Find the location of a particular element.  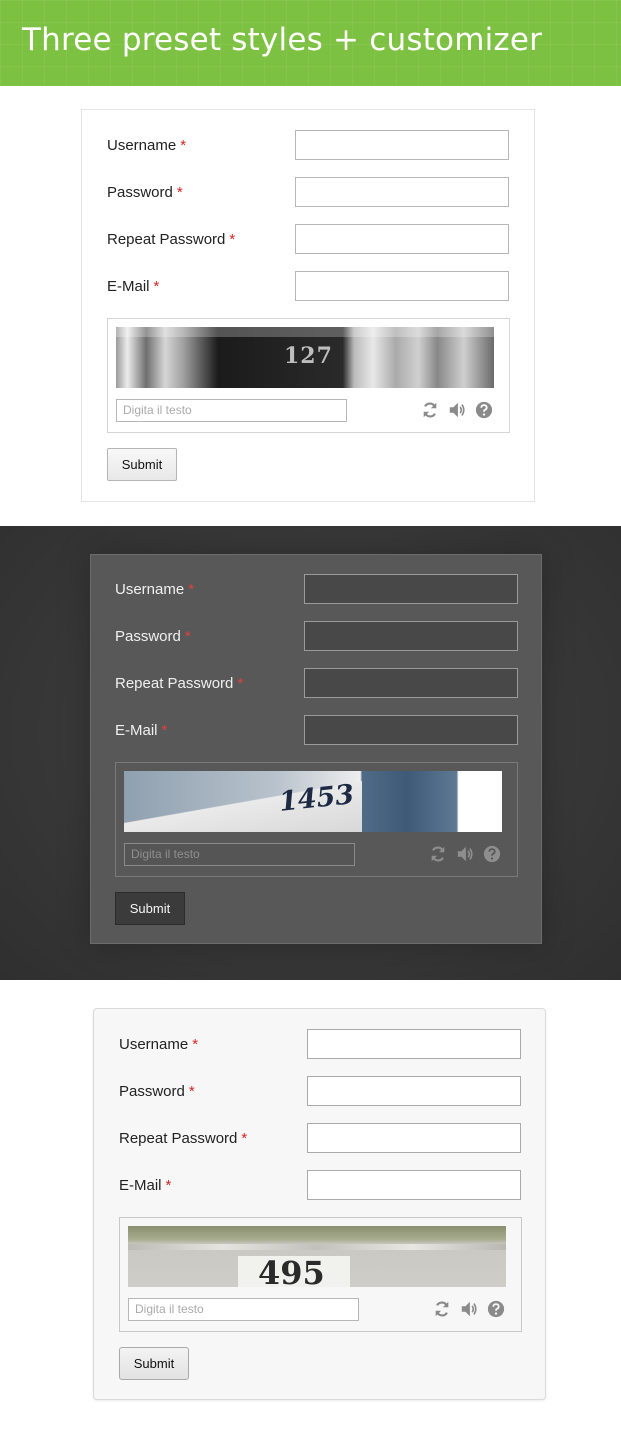

captcha-widget: 1453 Digita il testo is located at coordinates (316, 819).